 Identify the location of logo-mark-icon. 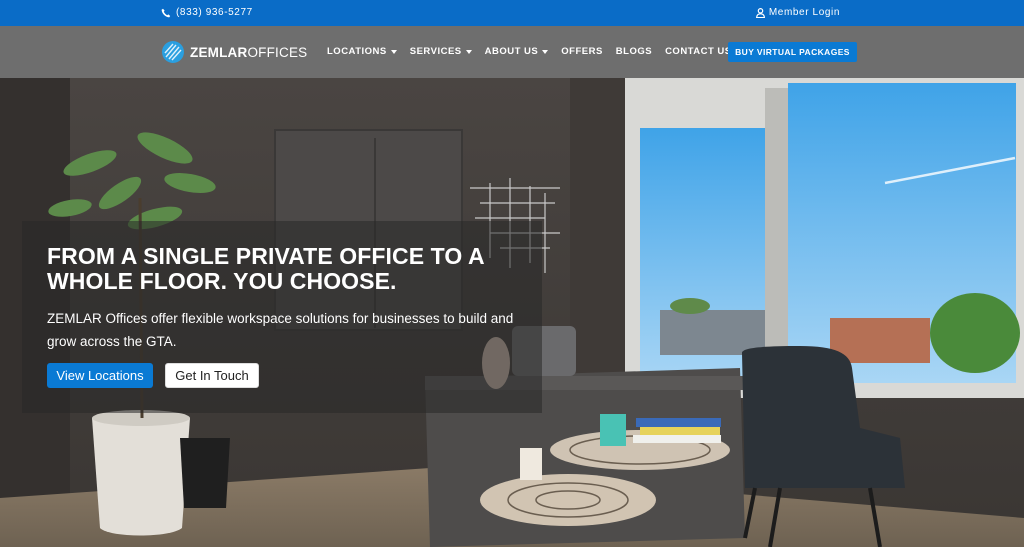
(173, 52).